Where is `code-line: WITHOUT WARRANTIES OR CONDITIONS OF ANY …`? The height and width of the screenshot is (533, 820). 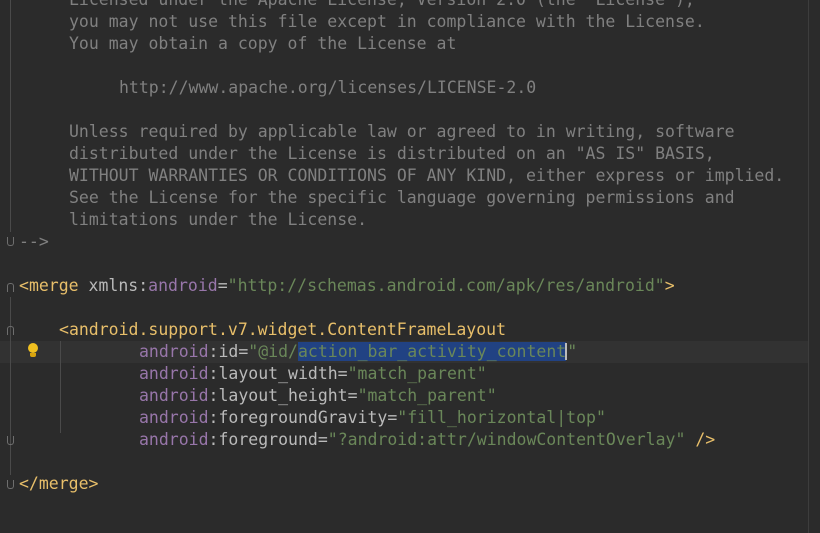 code-line: WITHOUT WARRANTIES OR CONDITIONS OF ANY … is located at coordinates (426, 176).